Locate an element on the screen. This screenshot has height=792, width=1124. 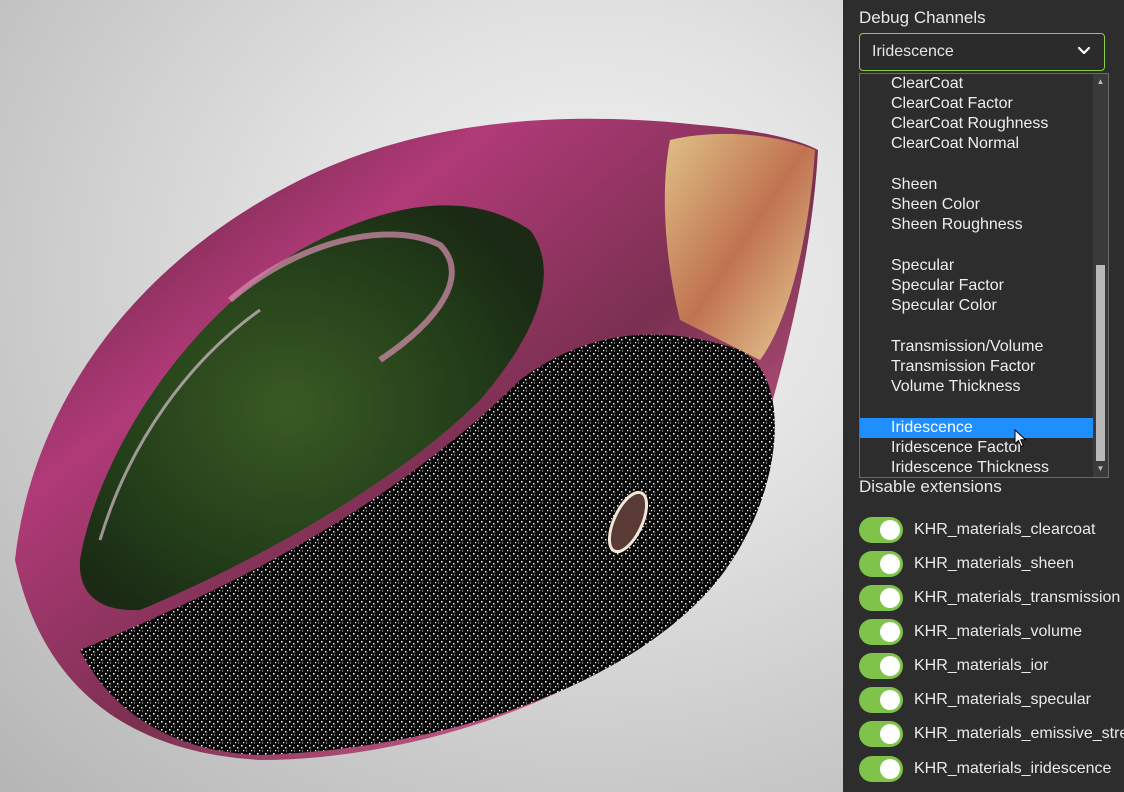
option-iridescence-factor: Iridescence Factor is located at coordinates (977, 448).